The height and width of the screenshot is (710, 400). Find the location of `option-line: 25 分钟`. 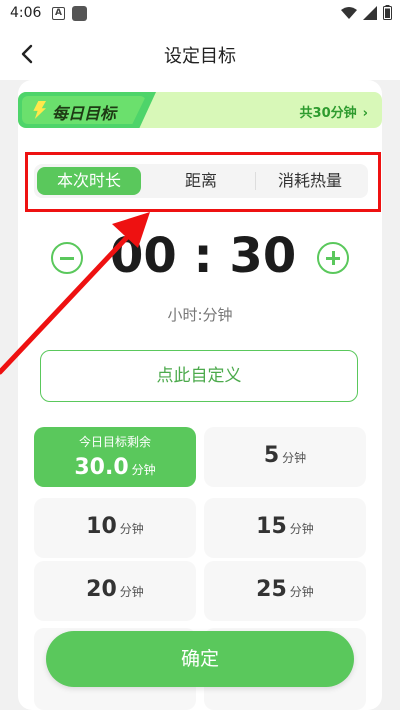

option-line: 25 分钟 is located at coordinates (285, 589).